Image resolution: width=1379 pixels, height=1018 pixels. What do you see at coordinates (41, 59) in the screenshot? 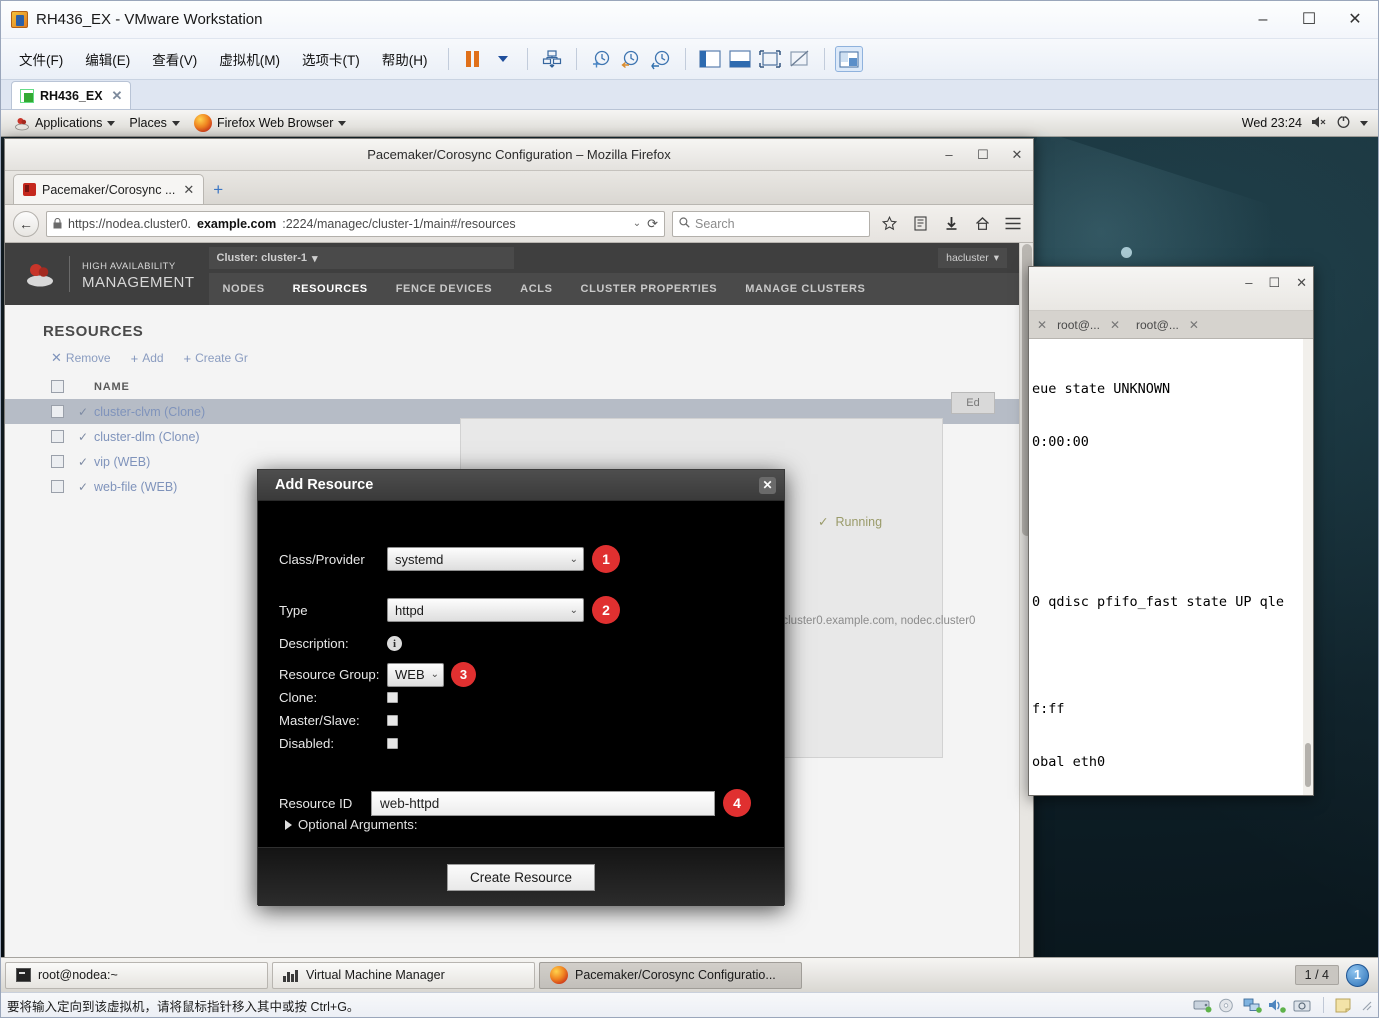
I see `menu-file: 文件(F)` at bounding box center [41, 59].